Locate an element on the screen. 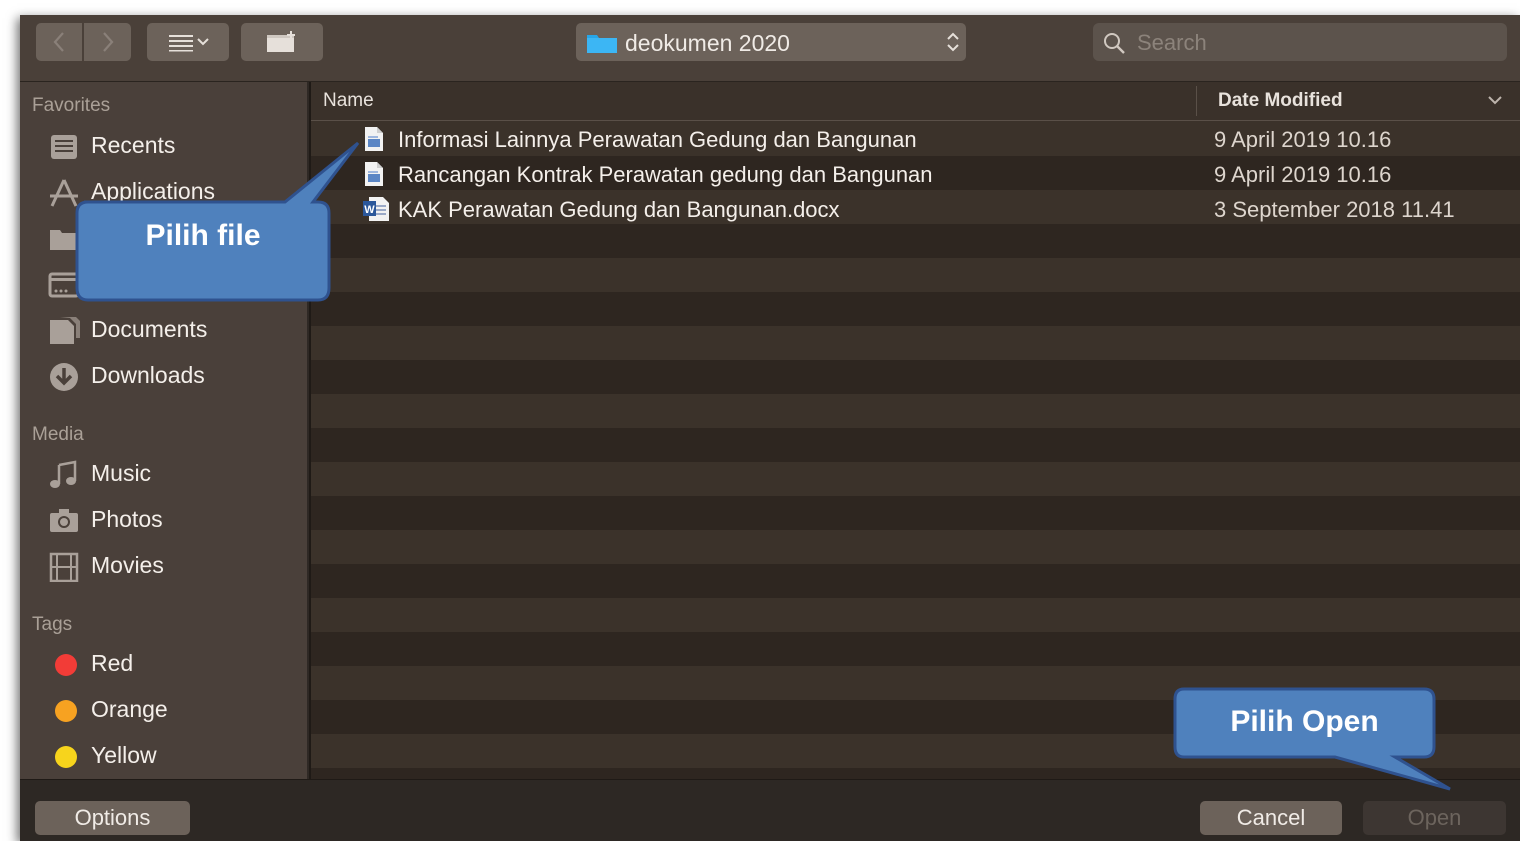  callout-pick-file: Pilih file is located at coordinates (203, 235).